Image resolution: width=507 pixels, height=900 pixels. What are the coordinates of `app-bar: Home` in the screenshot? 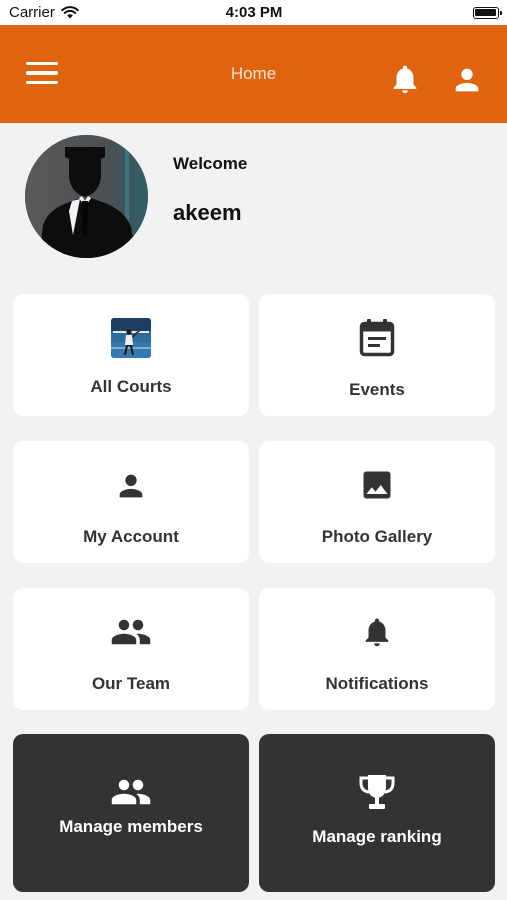 It's located at (253, 74).